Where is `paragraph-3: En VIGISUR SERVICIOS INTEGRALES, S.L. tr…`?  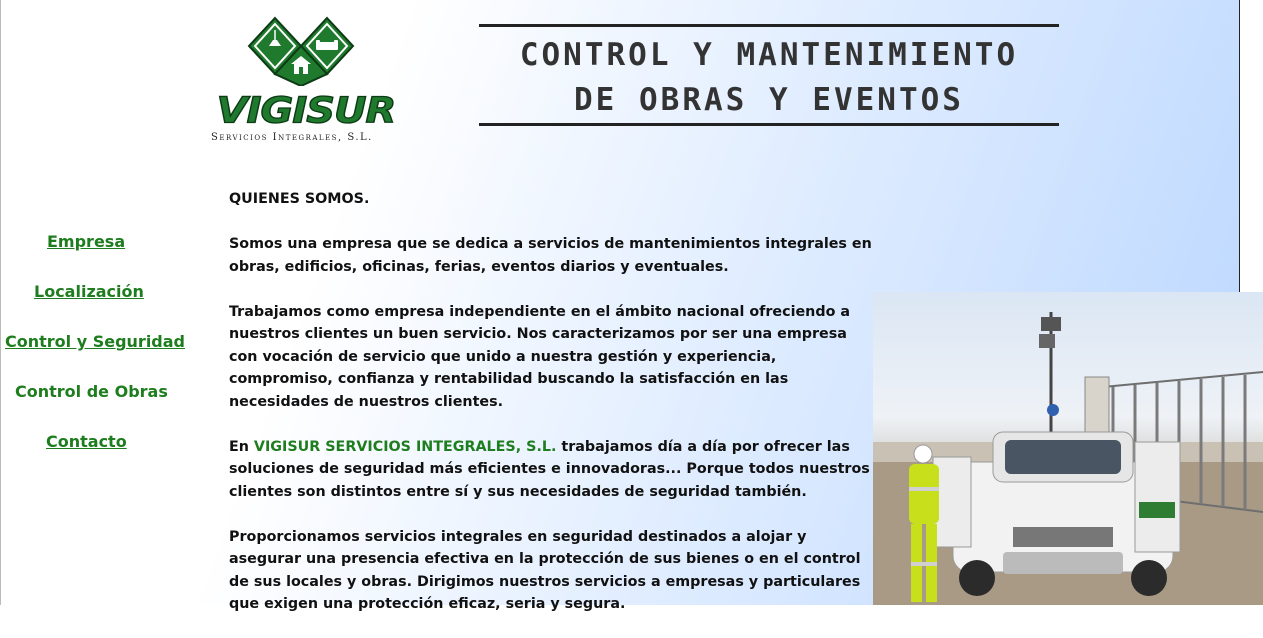 paragraph-3: En VIGISUR SERVICIOS INTEGRALES, S.L. tr… is located at coordinates (554, 470).